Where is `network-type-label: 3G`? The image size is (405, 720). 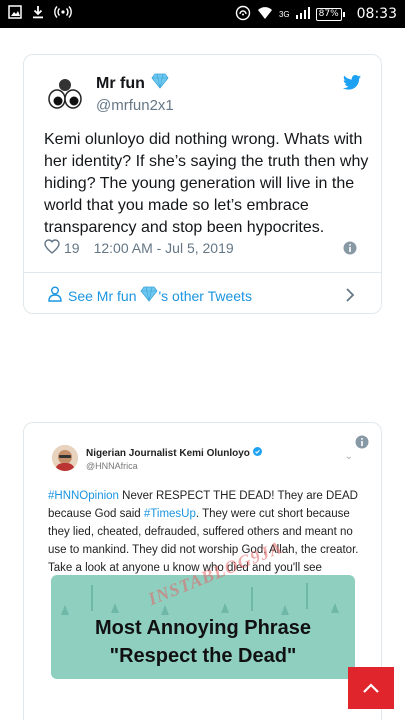 network-type-label: 3G is located at coordinates (284, 14).